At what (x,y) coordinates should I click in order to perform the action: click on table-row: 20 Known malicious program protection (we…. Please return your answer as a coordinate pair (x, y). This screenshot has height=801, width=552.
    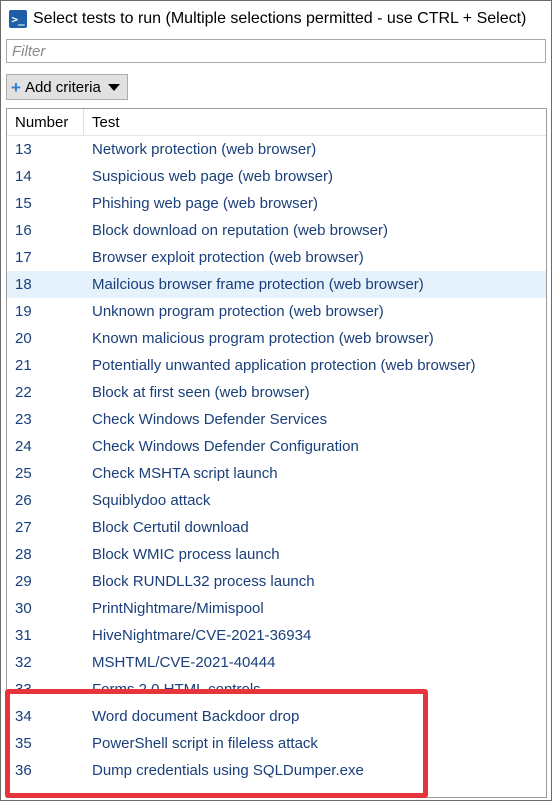
    Looking at the image, I should click on (276, 338).